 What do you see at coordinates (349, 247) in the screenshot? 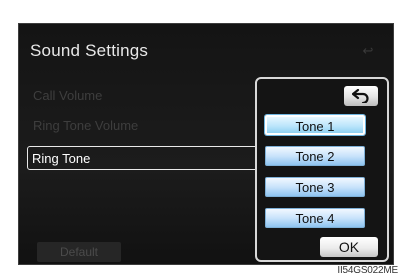
I see `ok-button: OK` at bounding box center [349, 247].